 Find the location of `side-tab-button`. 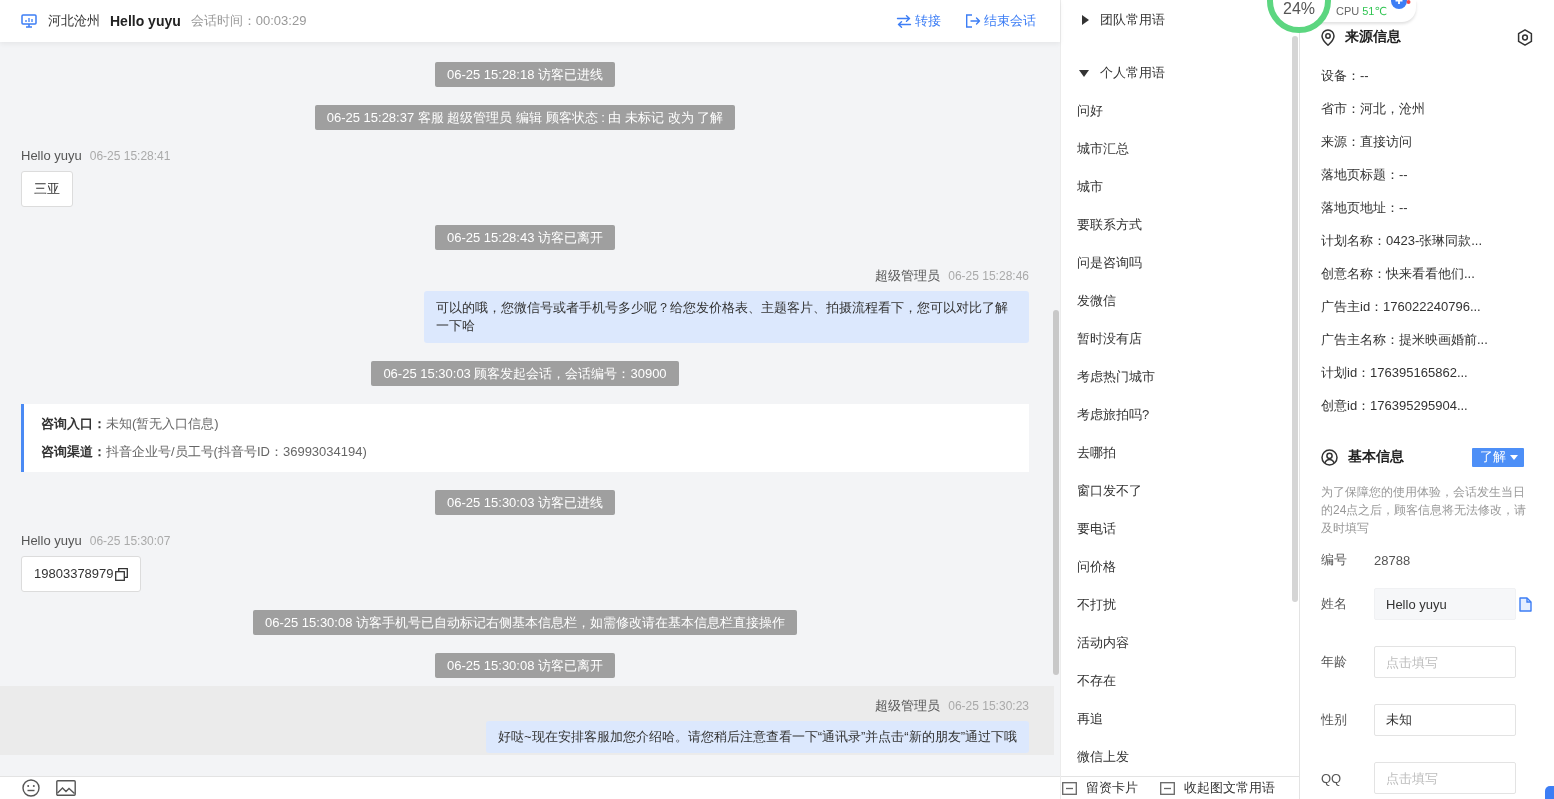

side-tab-button is located at coordinates (1549, 792).